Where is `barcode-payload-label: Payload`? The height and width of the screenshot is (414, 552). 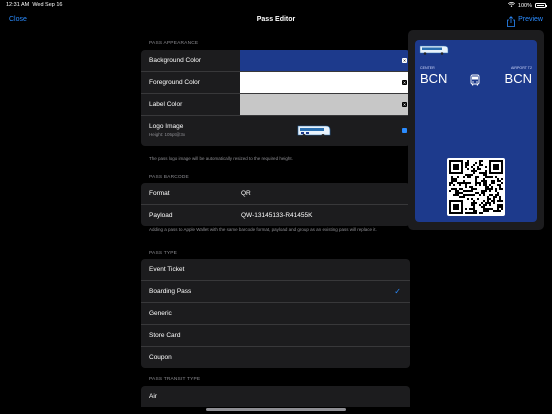 barcode-payload-label: Payload is located at coordinates (161, 215).